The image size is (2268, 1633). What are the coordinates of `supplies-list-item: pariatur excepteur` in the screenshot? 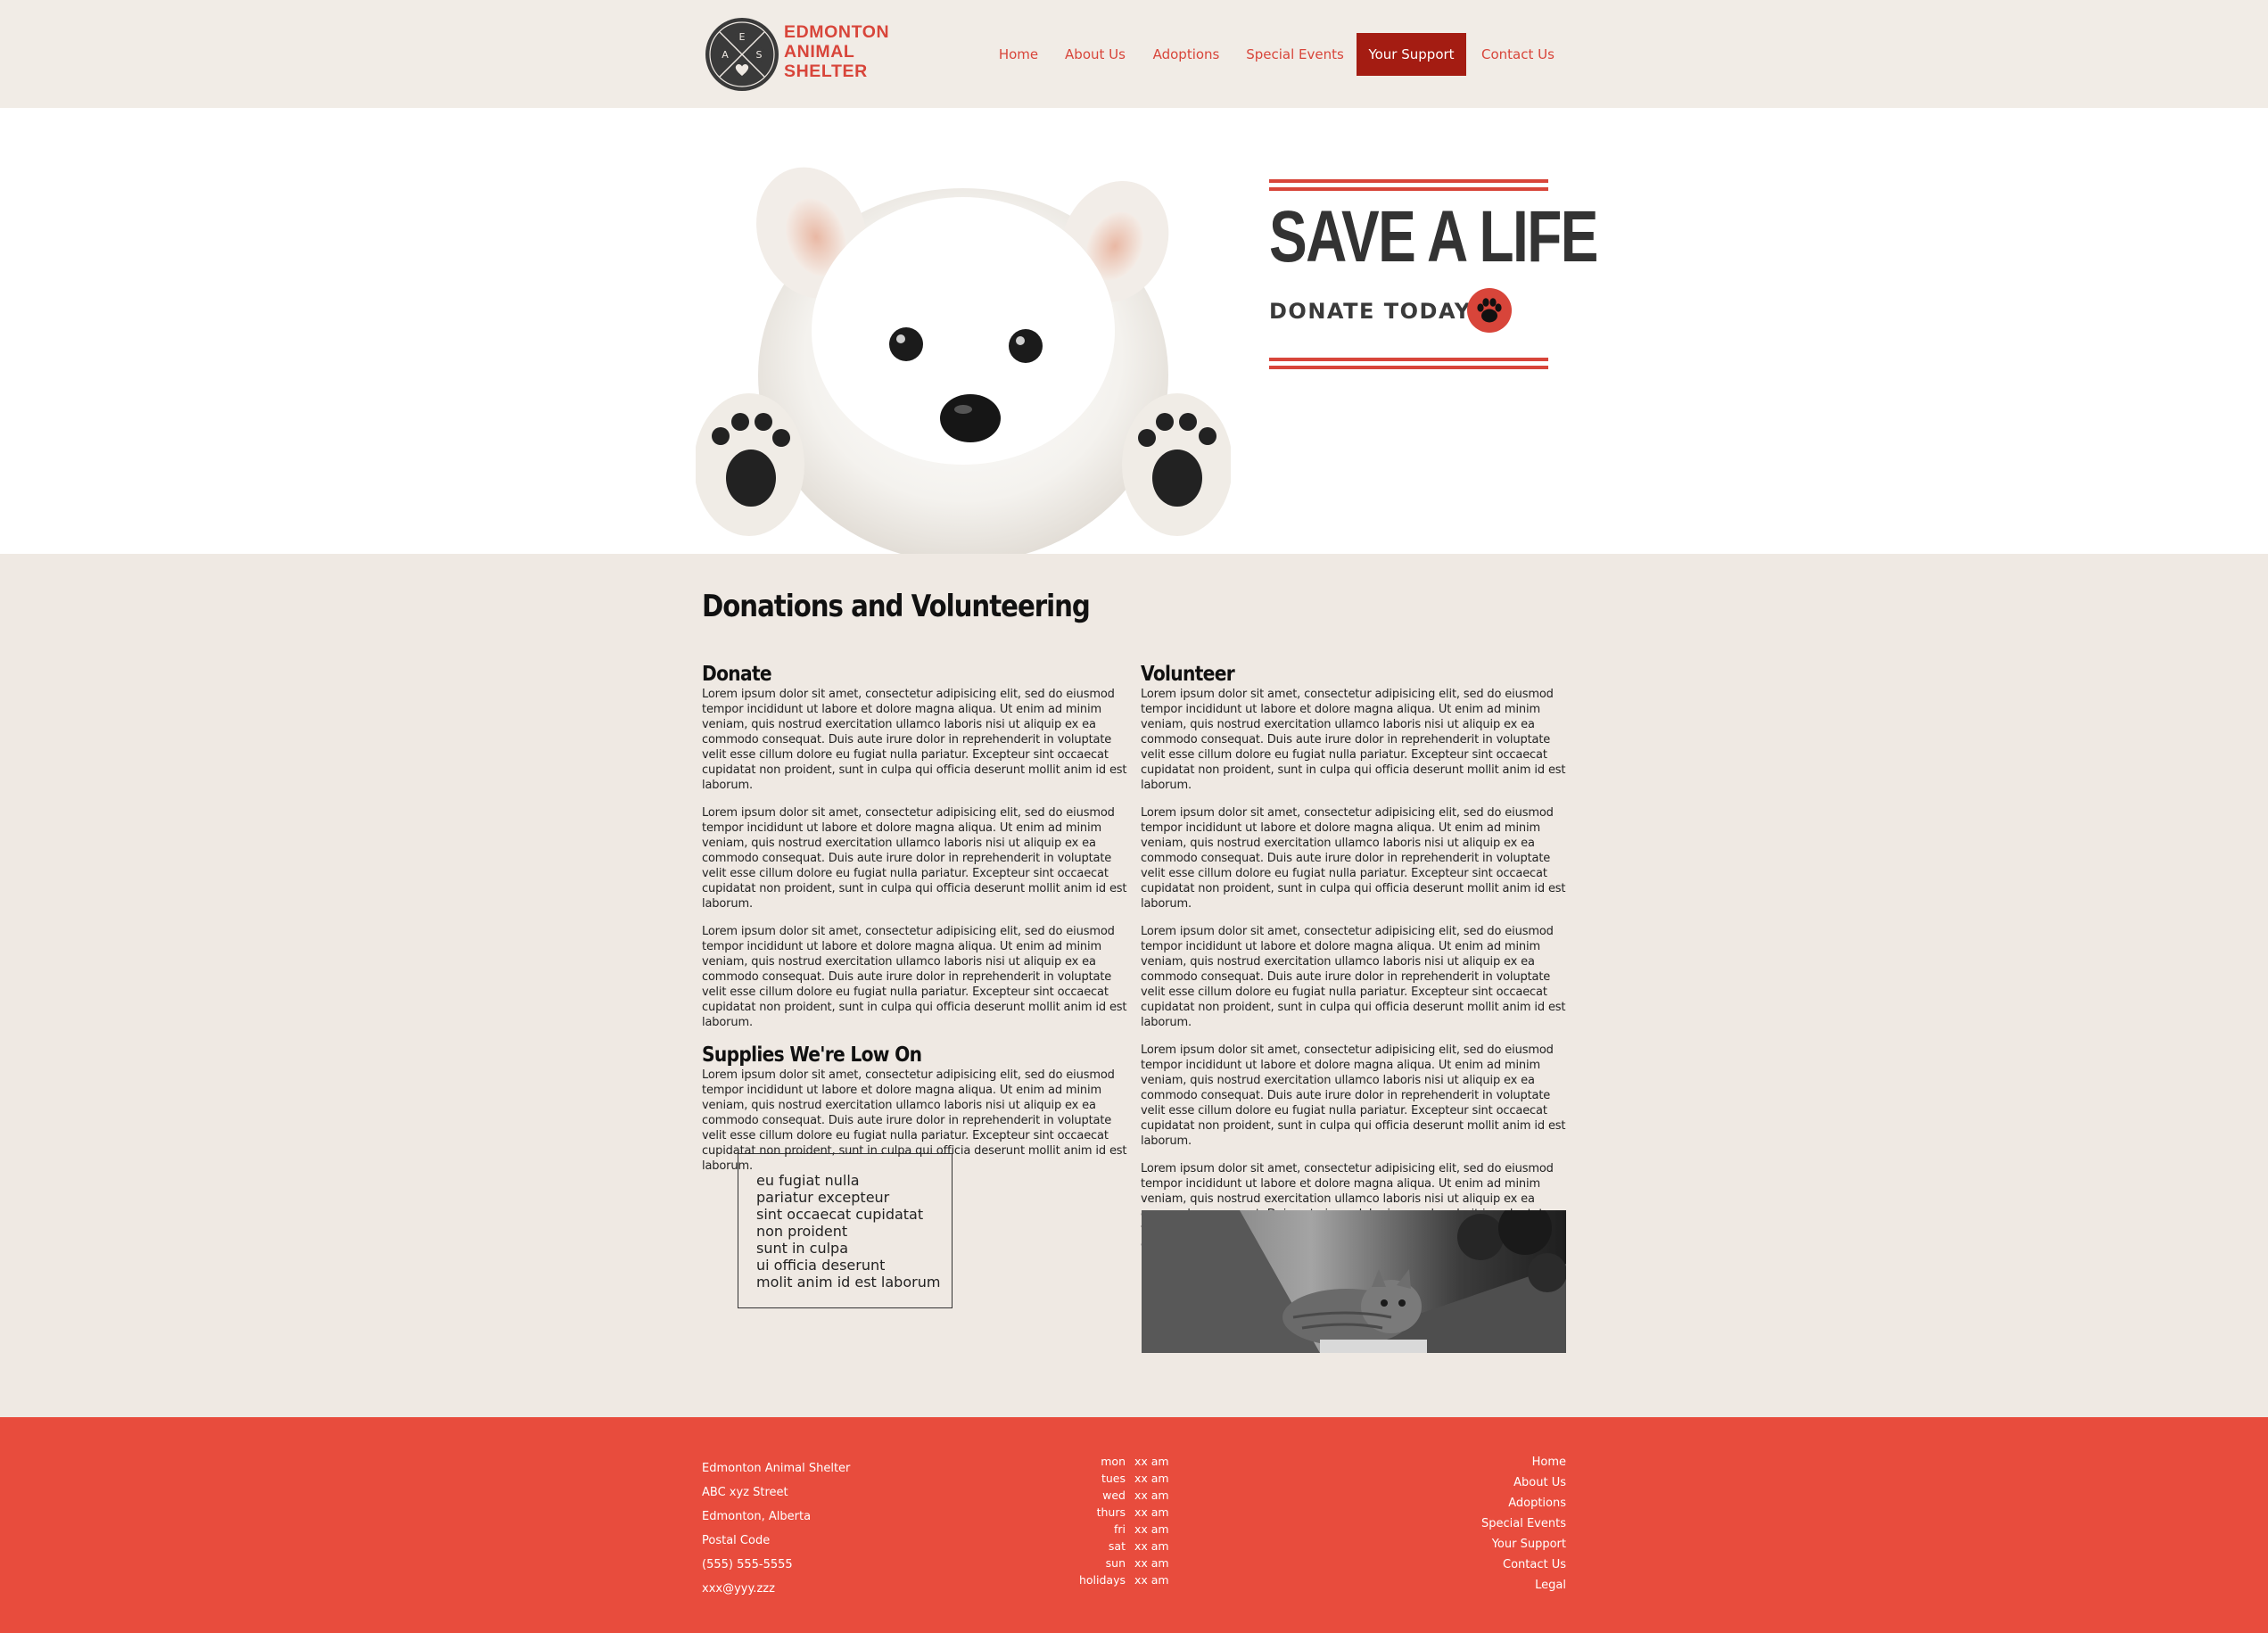 It's located at (823, 1198).